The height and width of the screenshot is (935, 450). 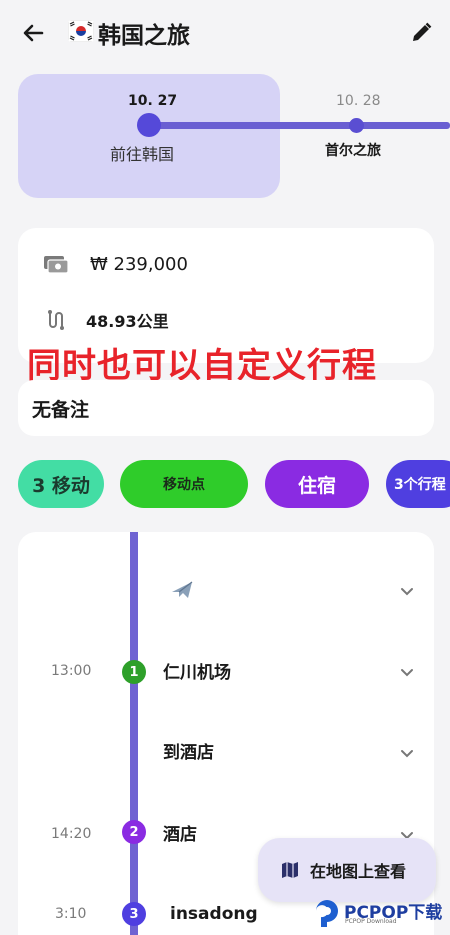 I want to click on cost-value: ₩ 239,000, so click(x=139, y=264).